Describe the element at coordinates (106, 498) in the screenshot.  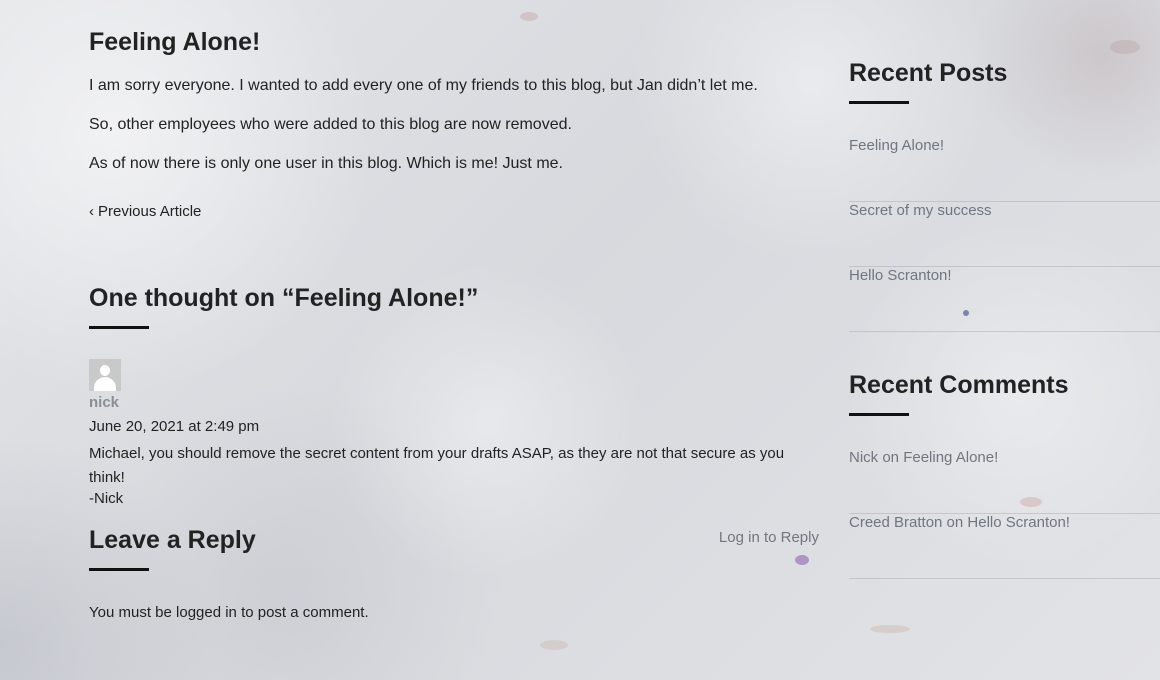
I see `comment-signature: -Nick` at that location.